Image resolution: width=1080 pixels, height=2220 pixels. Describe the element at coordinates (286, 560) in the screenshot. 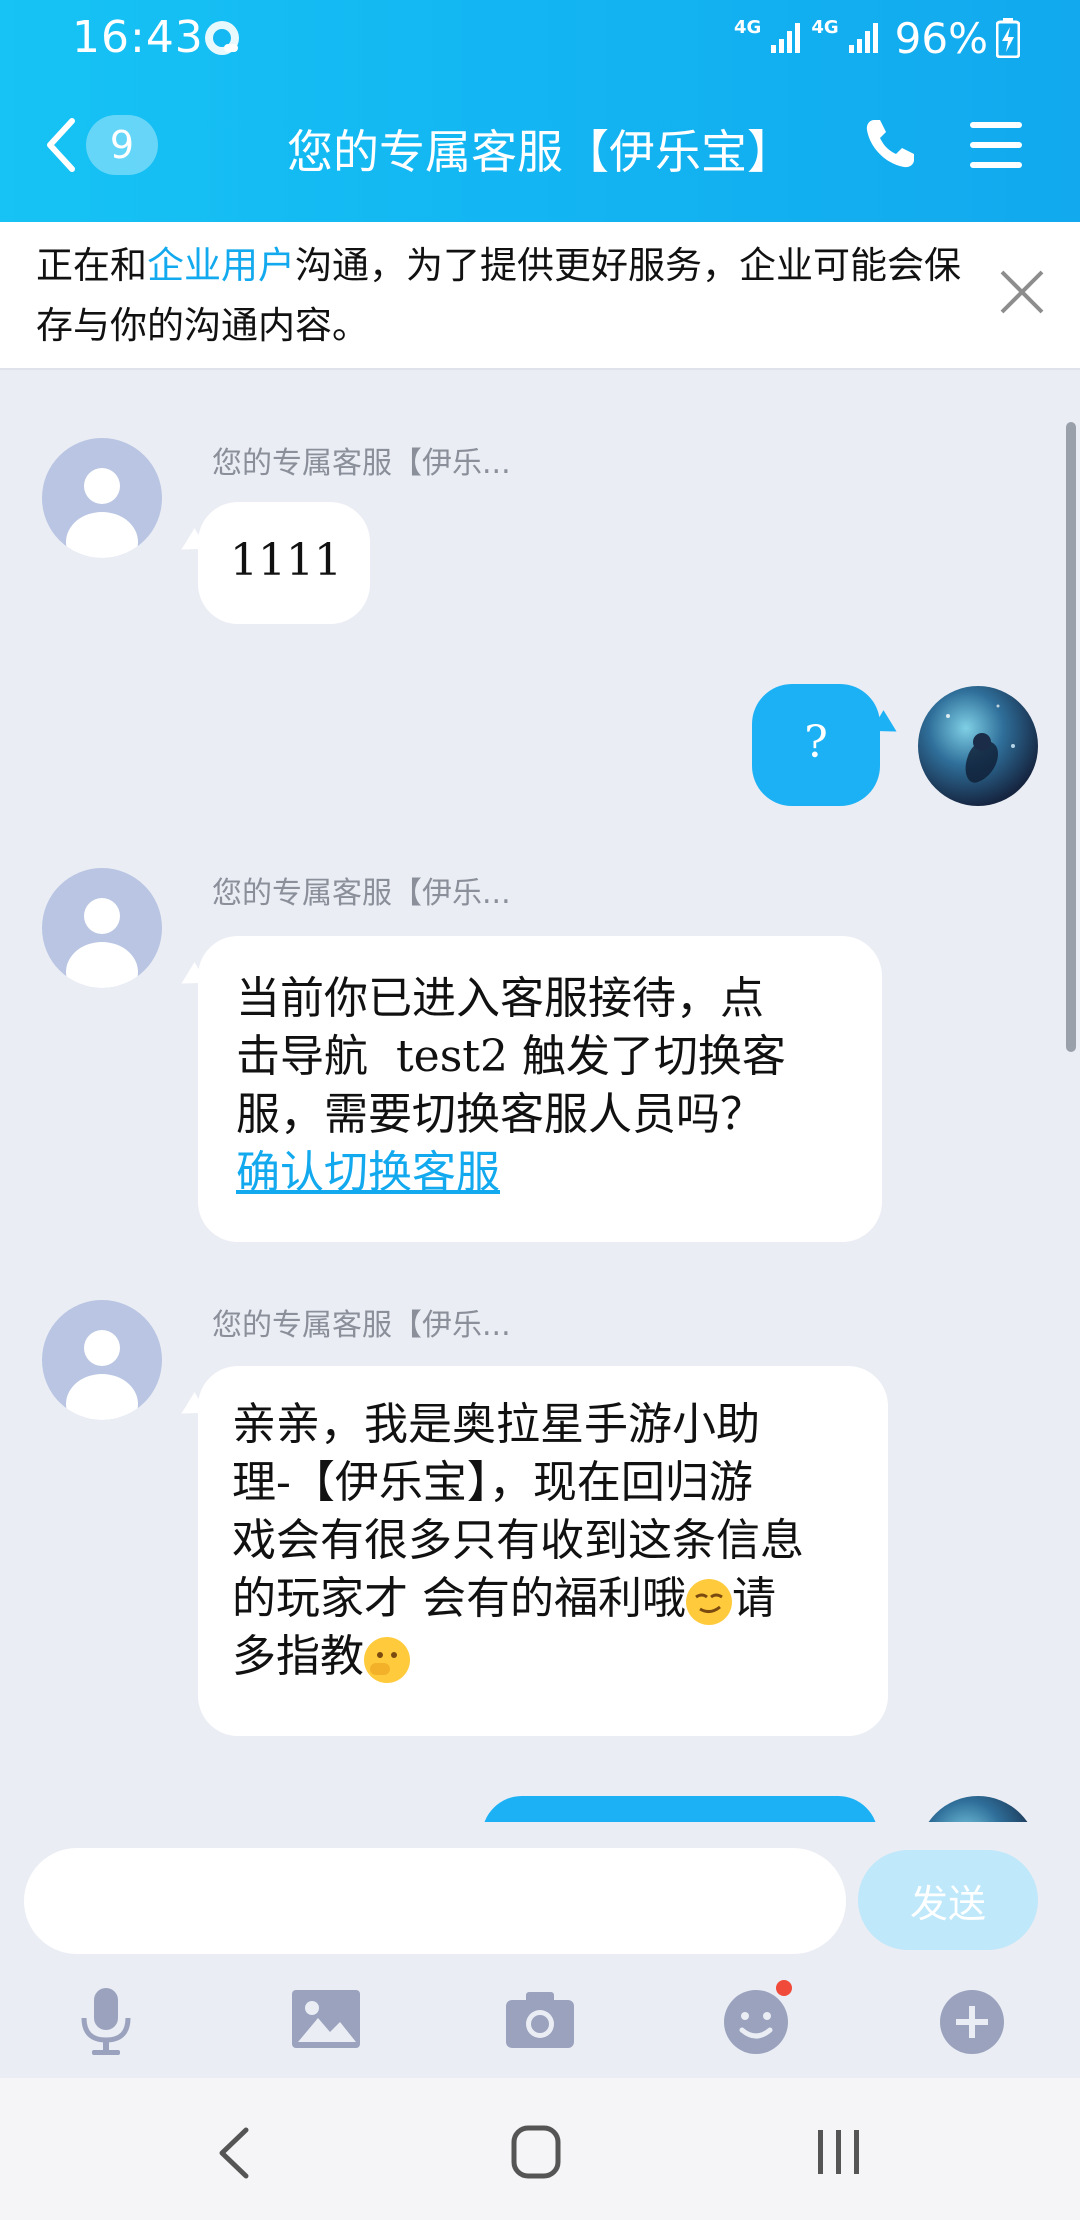

I see `message-text: 1111` at that location.